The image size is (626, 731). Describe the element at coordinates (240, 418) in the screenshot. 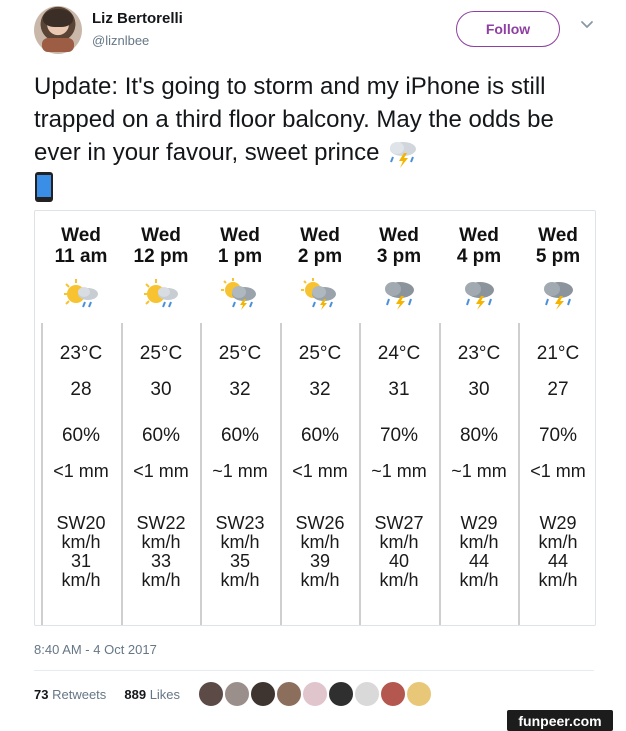

I see `forecast-column: Wed 1 pm 25°C 32 60% ~1 mm SW23 km/h 35 km/h` at that location.